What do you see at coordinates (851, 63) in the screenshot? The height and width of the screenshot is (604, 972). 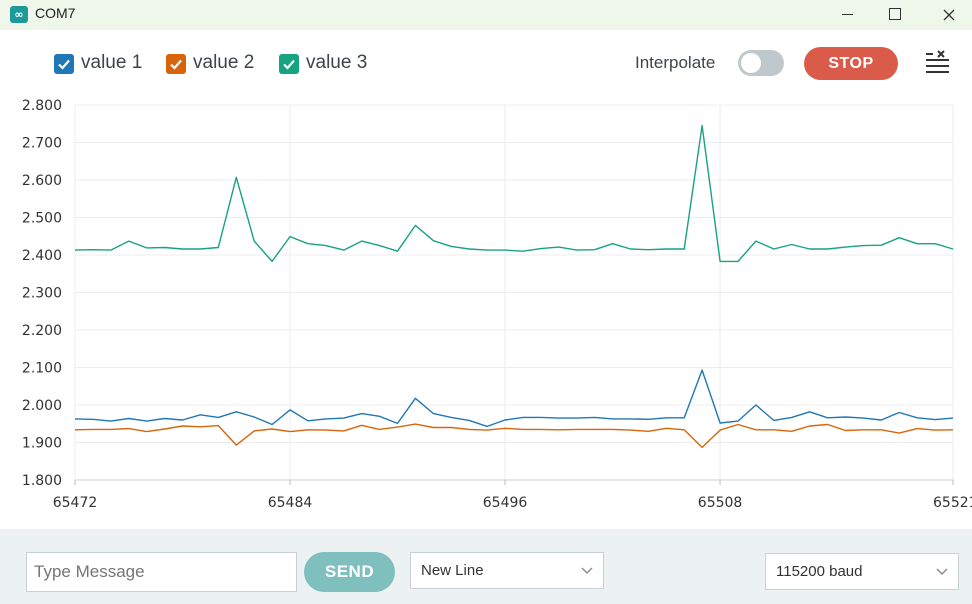 I see `stop-button: STOP` at bounding box center [851, 63].